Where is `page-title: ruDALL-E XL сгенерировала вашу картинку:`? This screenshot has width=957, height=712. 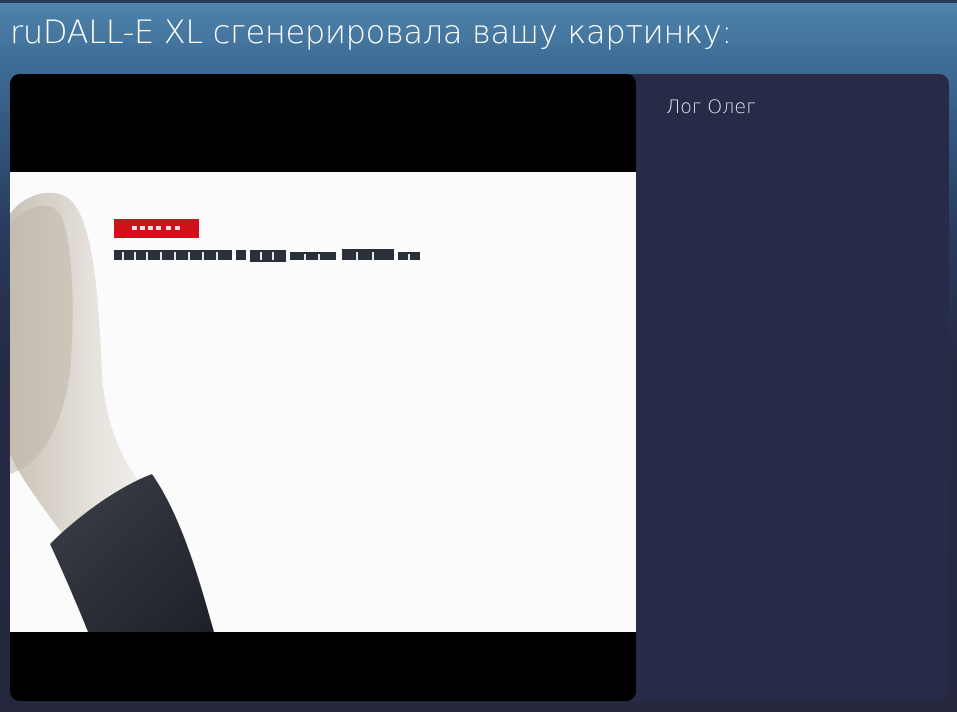 page-title: ruDALL-E XL сгенерировала вашу картинку: is located at coordinates (371, 32).